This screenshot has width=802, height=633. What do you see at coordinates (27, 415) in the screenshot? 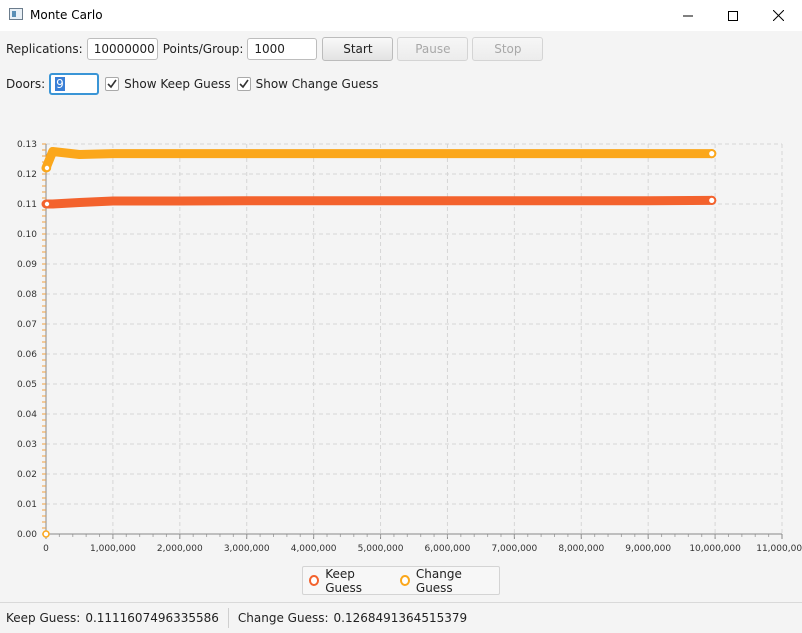
I see `y-tick-label: 0.04` at bounding box center [27, 415].